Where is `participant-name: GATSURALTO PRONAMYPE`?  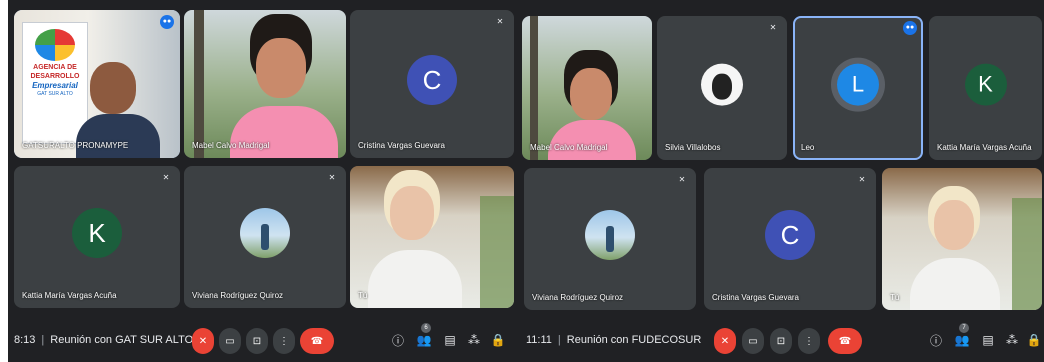
participant-name: GATSURALTO PRONAMYPE is located at coordinates (75, 145).